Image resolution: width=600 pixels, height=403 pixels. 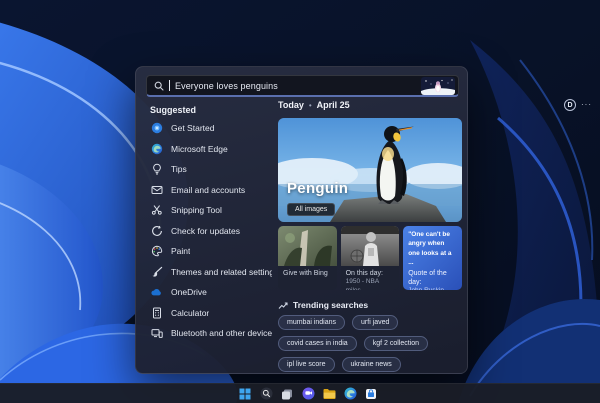 I want to click on check-updates-icon, so click(x=156, y=230).